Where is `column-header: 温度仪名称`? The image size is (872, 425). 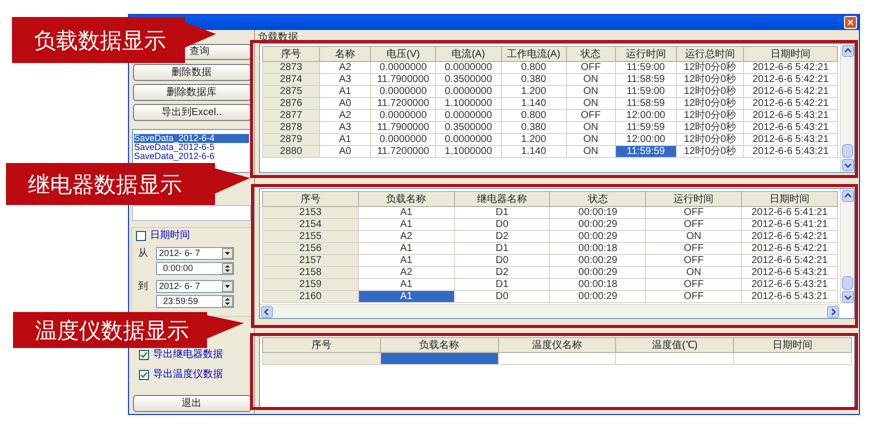 column-header: 温度仪名称 is located at coordinates (557, 345).